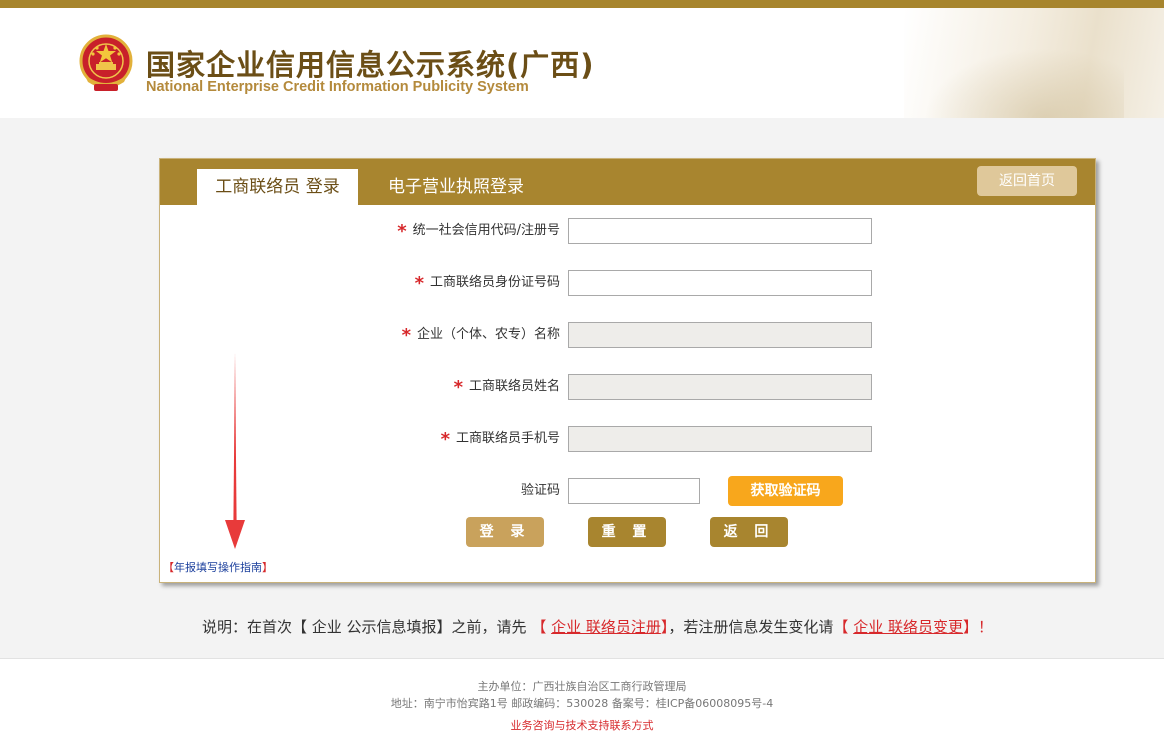 Image resolution: width=1164 pixels, height=745 pixels. I want to click on back-button: 返 回, so click(749, 532).